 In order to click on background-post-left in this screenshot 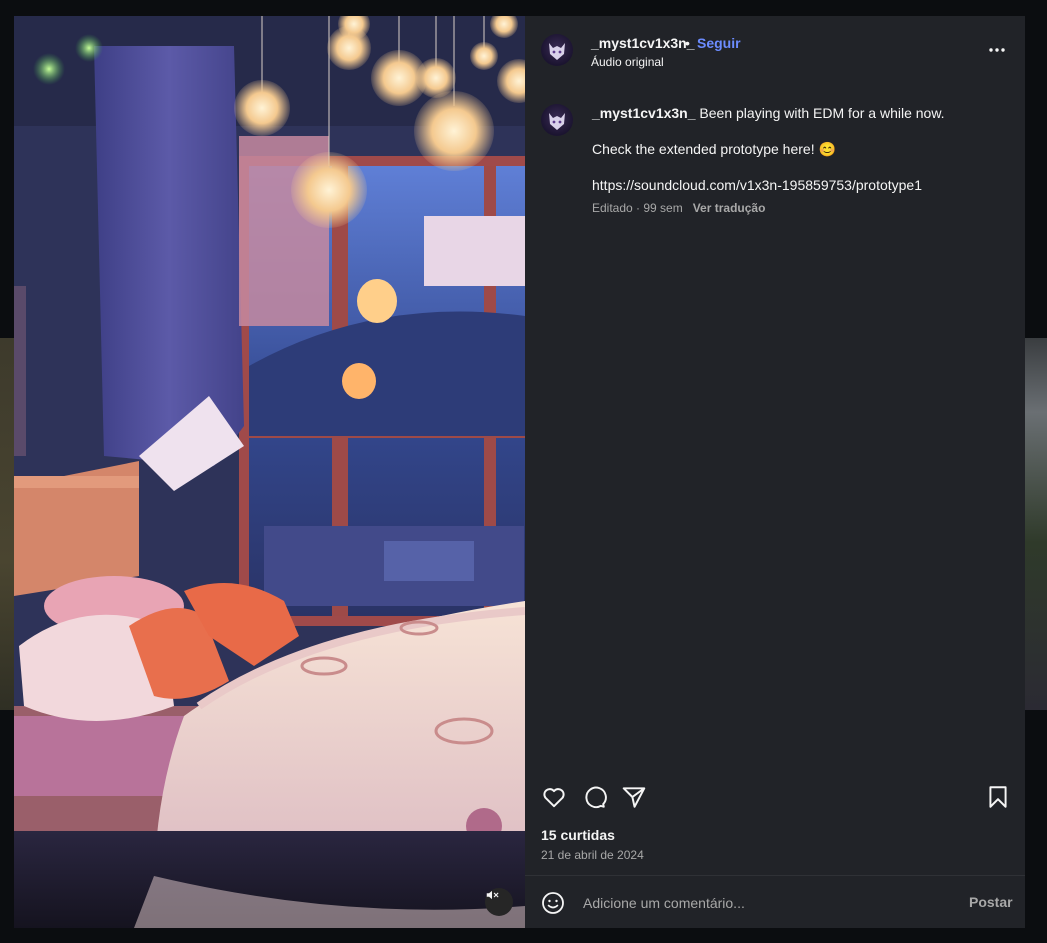, I will do `click(7, 524)`.